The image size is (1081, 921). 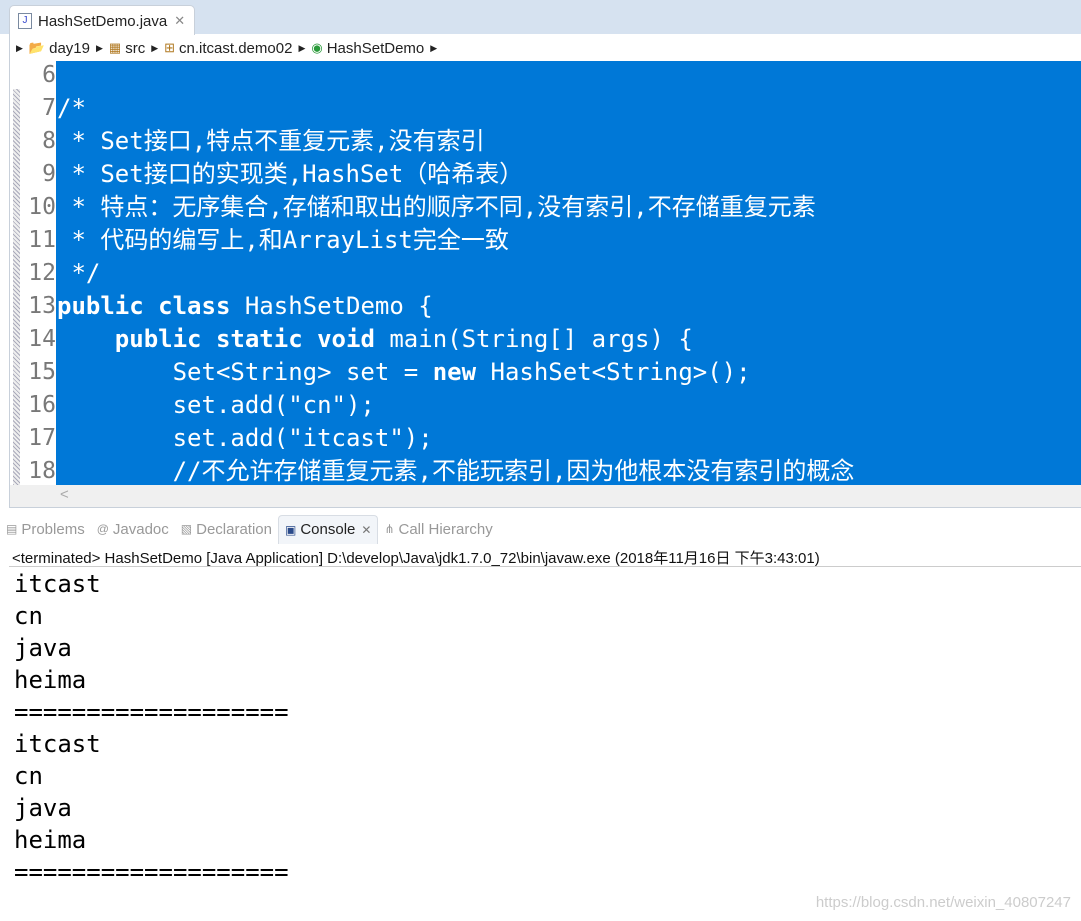 I want to click on code-line: set.add("itcast");, so click(x=245, y=438).